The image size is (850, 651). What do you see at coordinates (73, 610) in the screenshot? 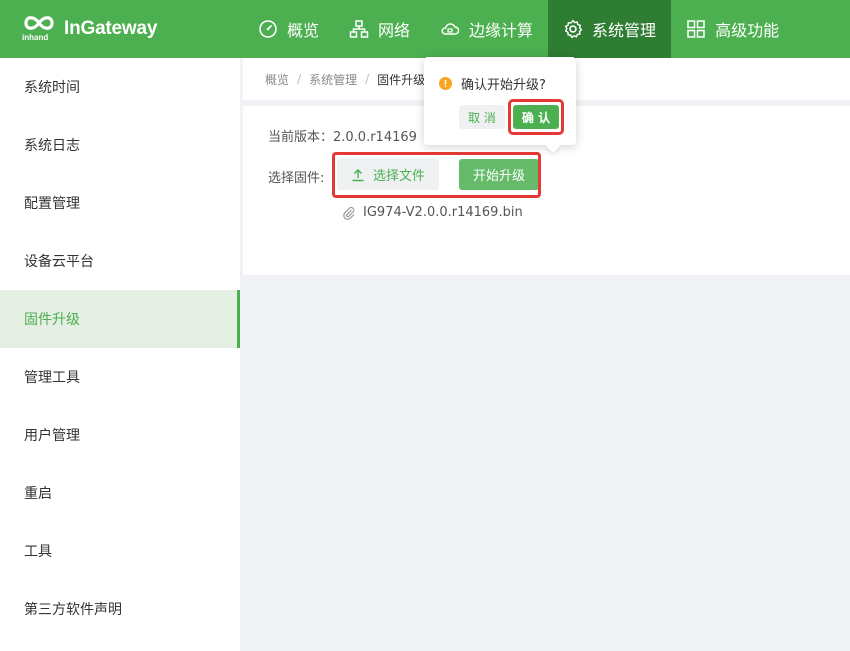
I see `sidebar-item-label: 第三方软件声明` at bounding box center [73, 610].